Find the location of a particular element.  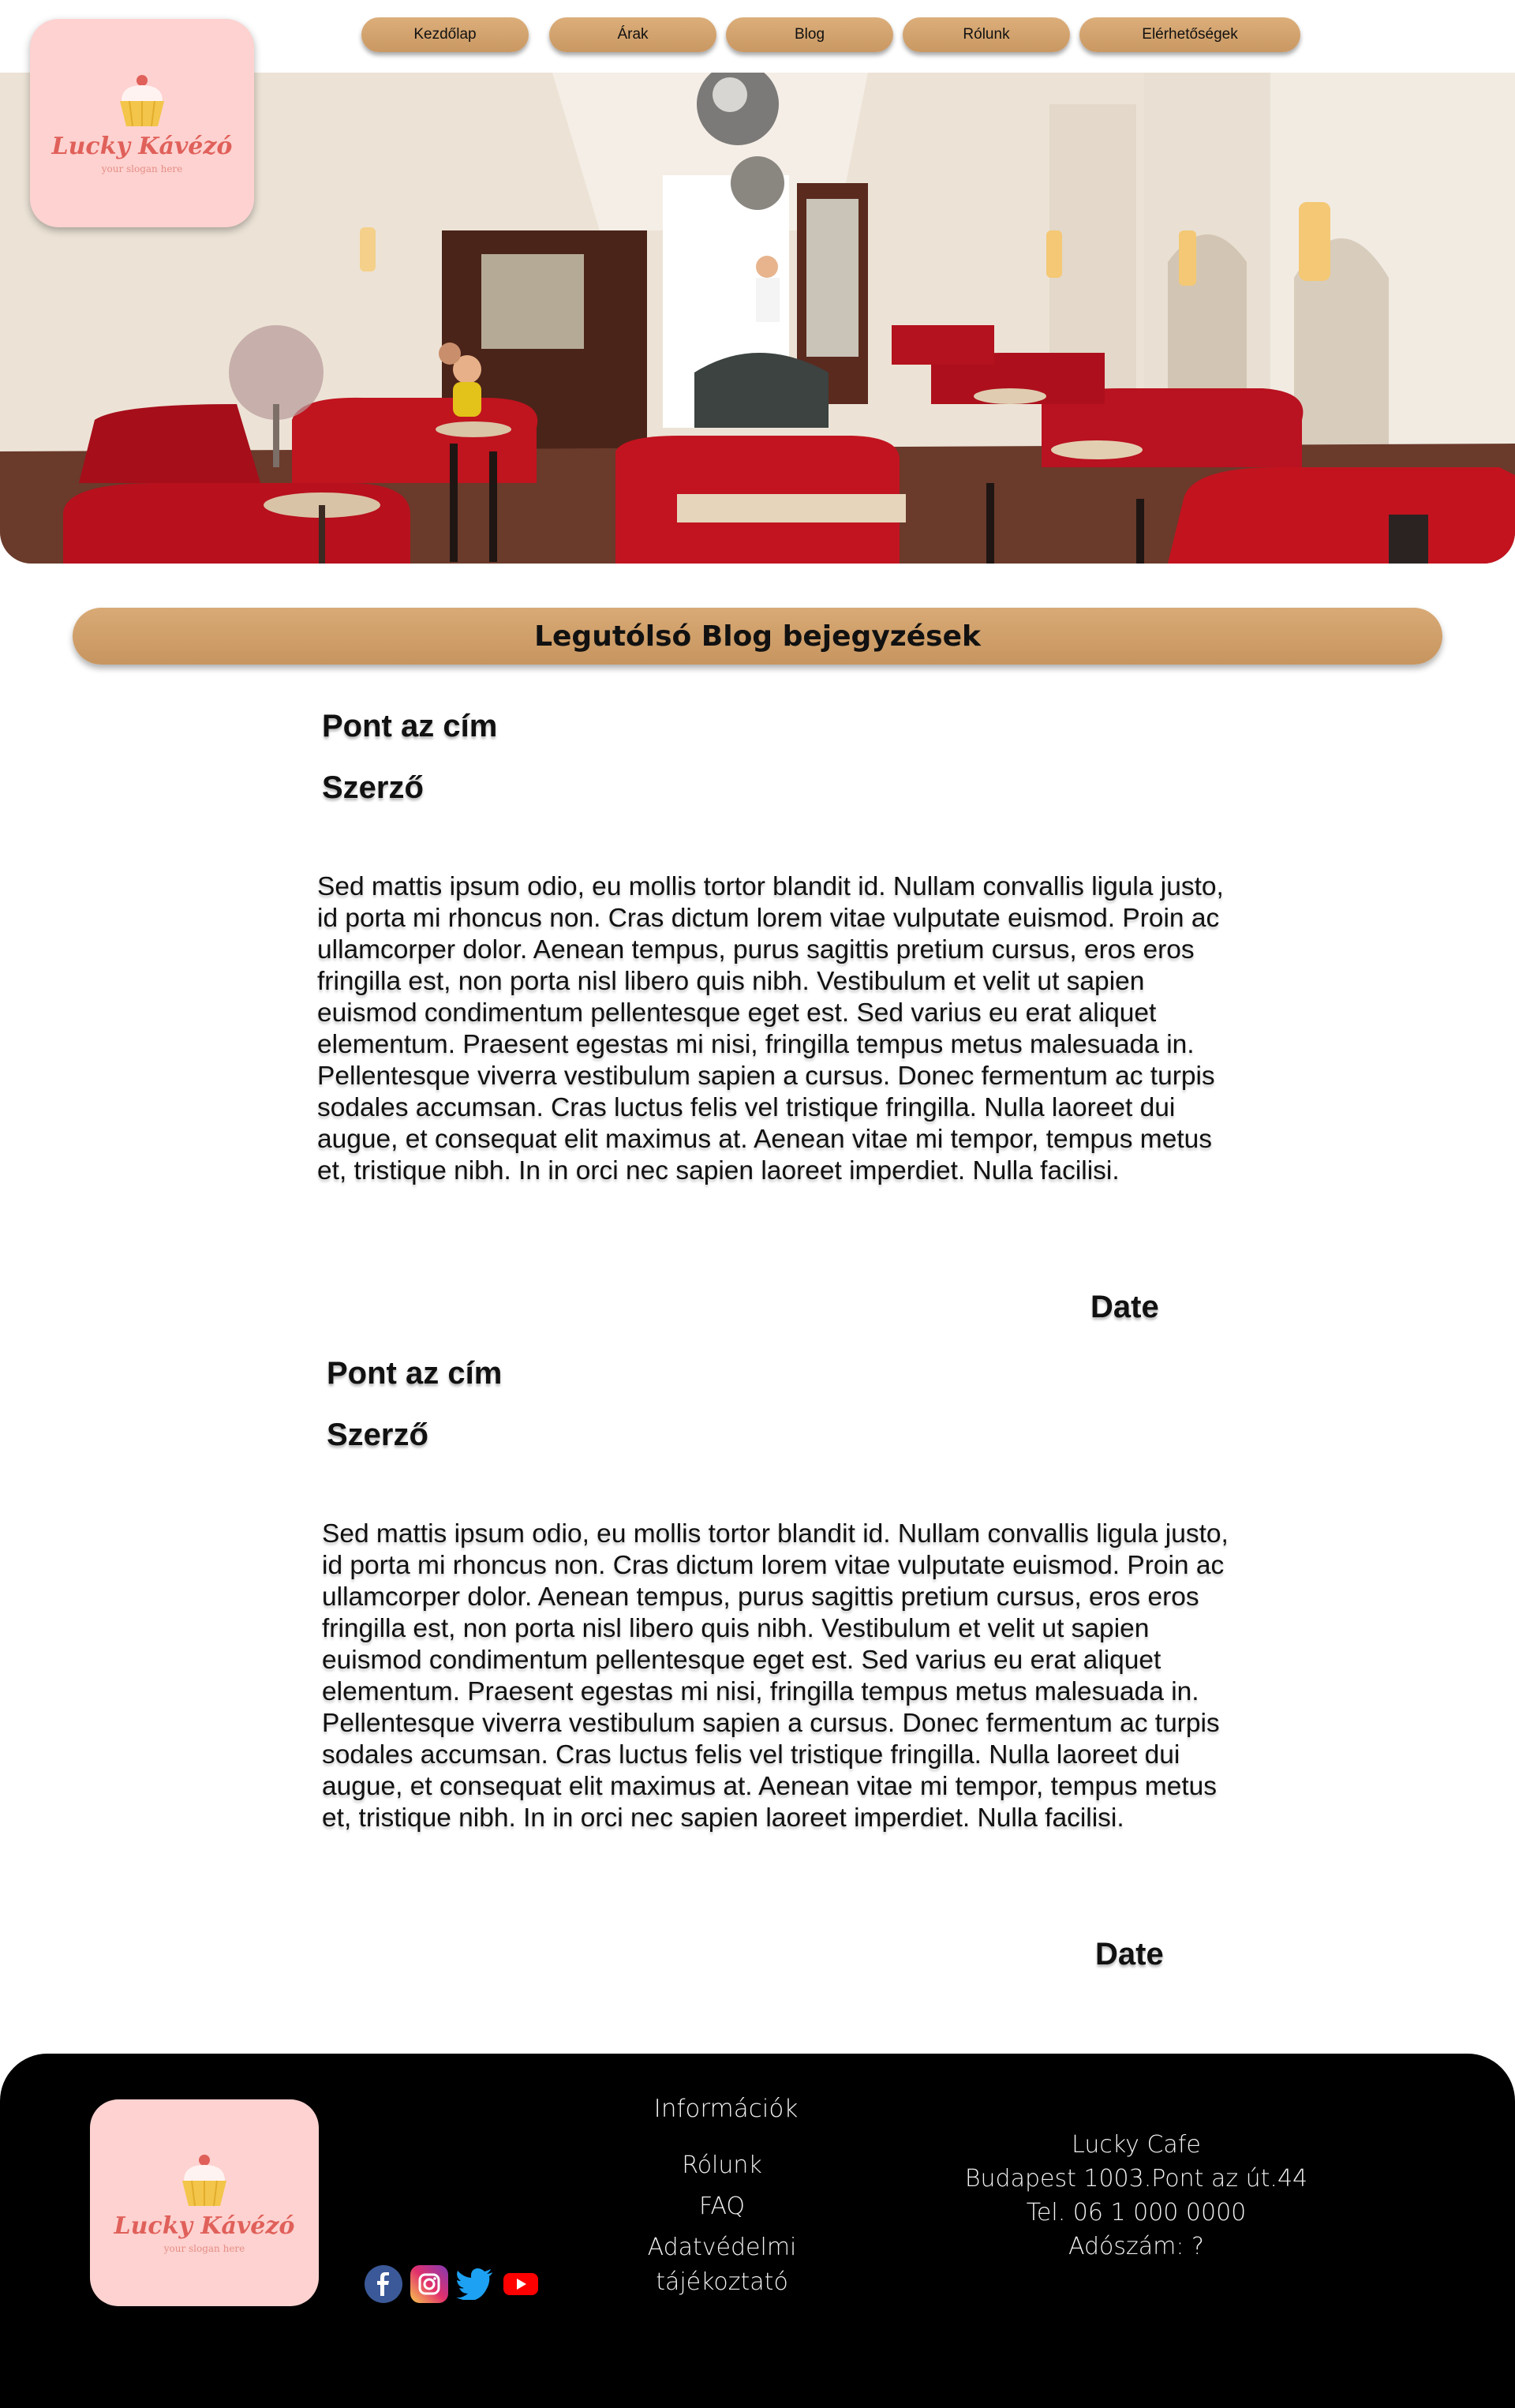

contact-phone: Tel. 06 1 000 0000 is located at coordinates (1136, 2212).